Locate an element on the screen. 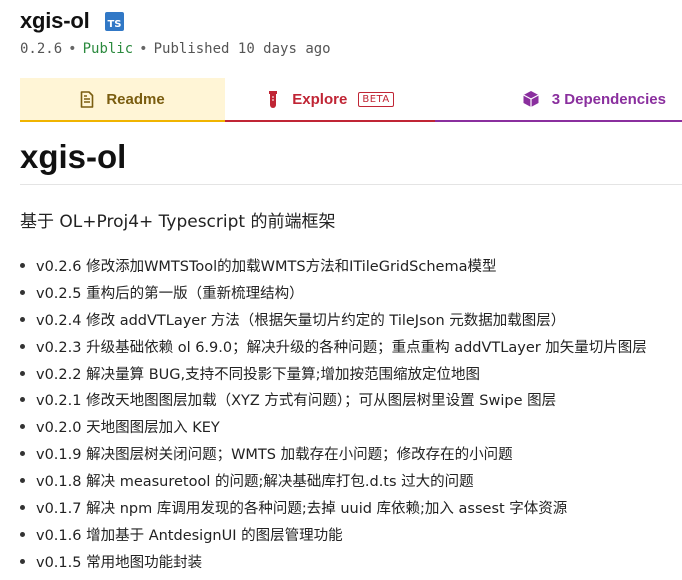 This screenshot has height=580, width=682. changelog-text: v0.2.5 重构后的第一版（重新梳理结构） is located at coordinates (170, 293).